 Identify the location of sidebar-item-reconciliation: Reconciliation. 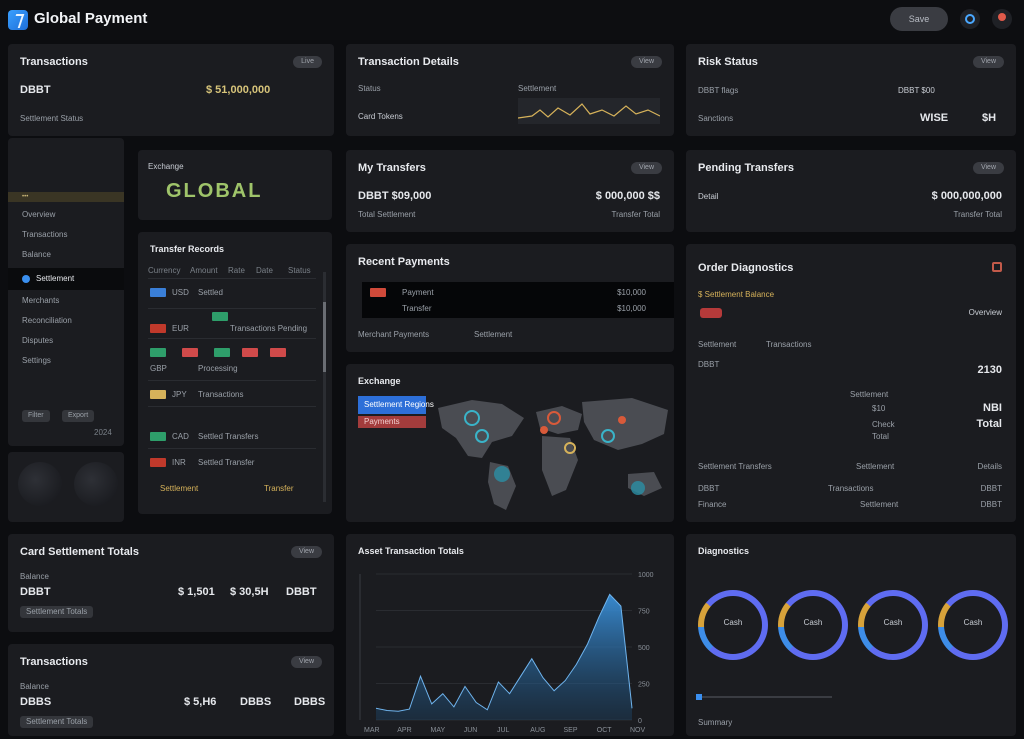
(66, 321).